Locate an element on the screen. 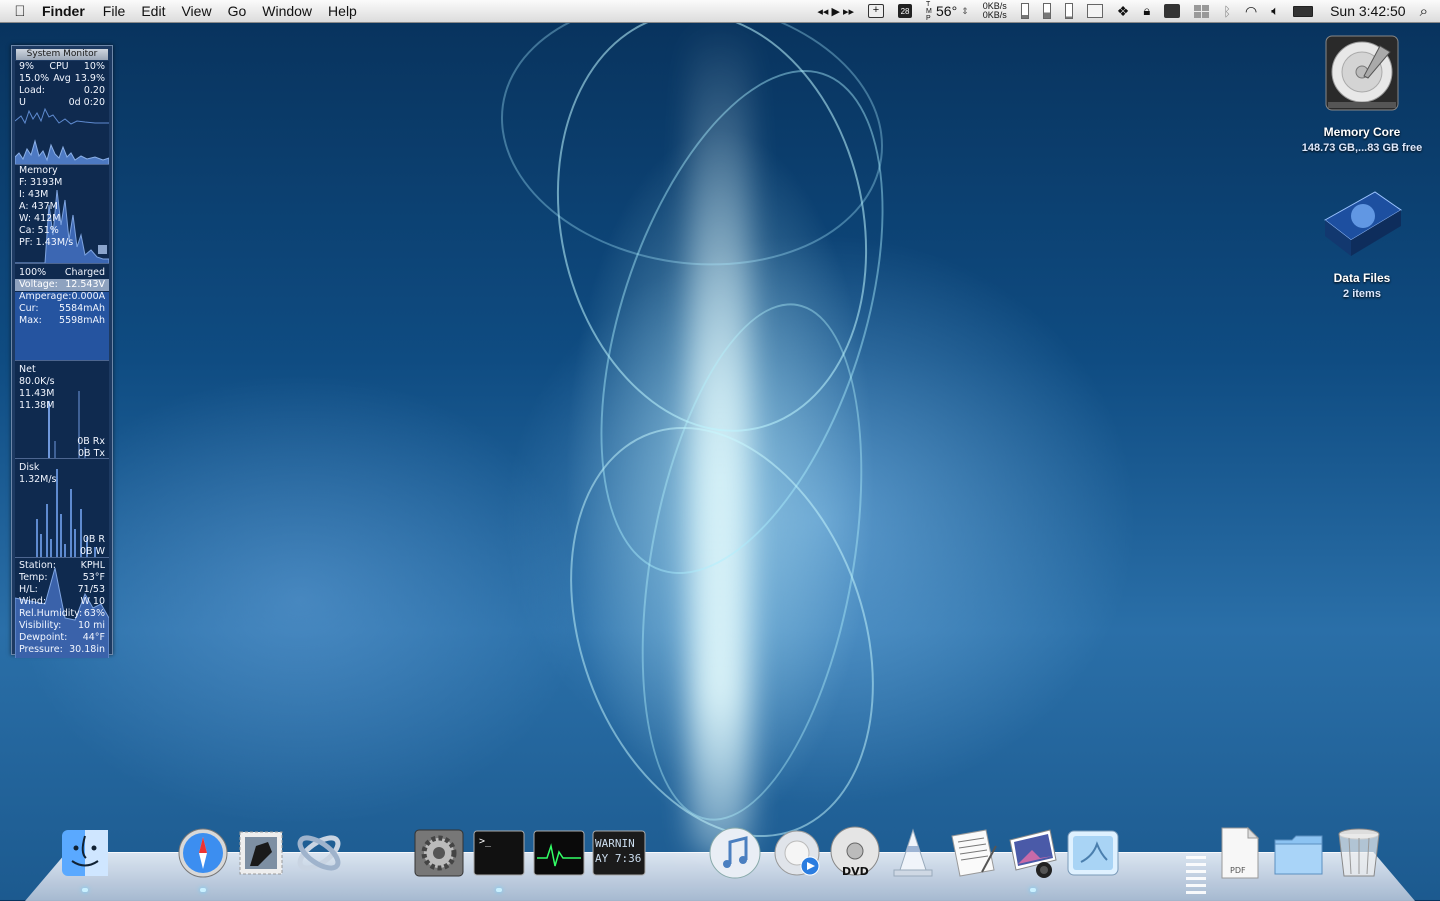 This screenshot has height=901, width=1440. weather-wind-label: Wind: is located at coordinates (33, 601).